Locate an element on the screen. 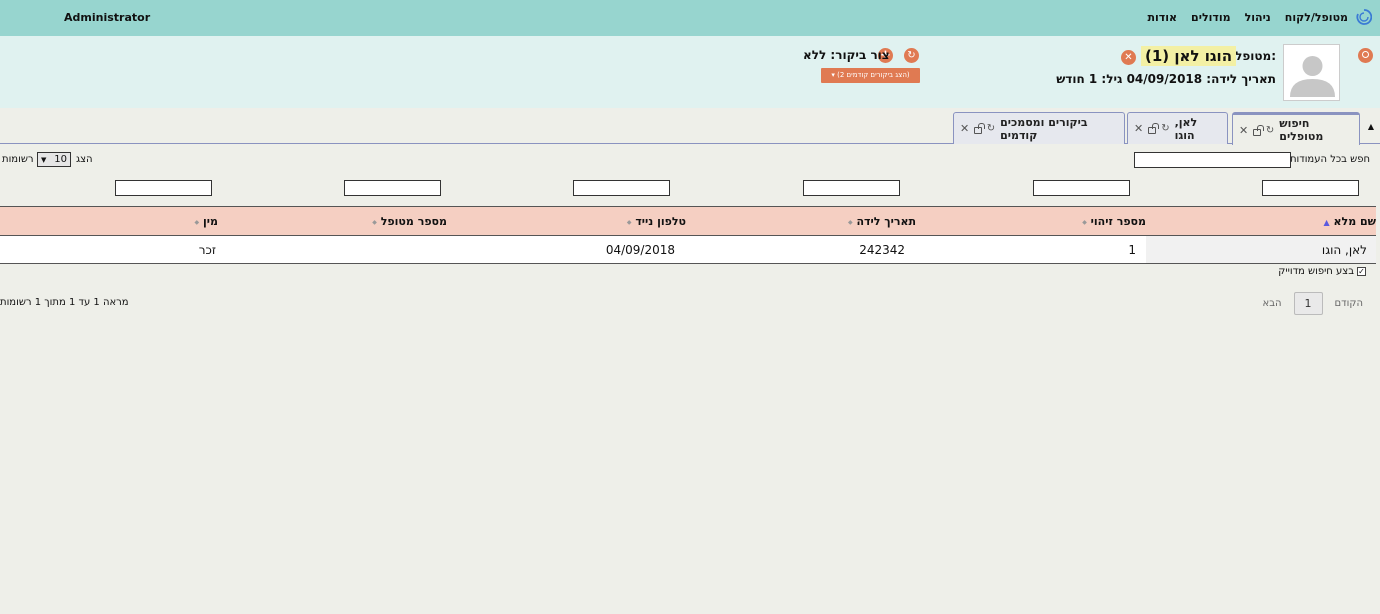  avatar is located at coordinates (1311, 72).